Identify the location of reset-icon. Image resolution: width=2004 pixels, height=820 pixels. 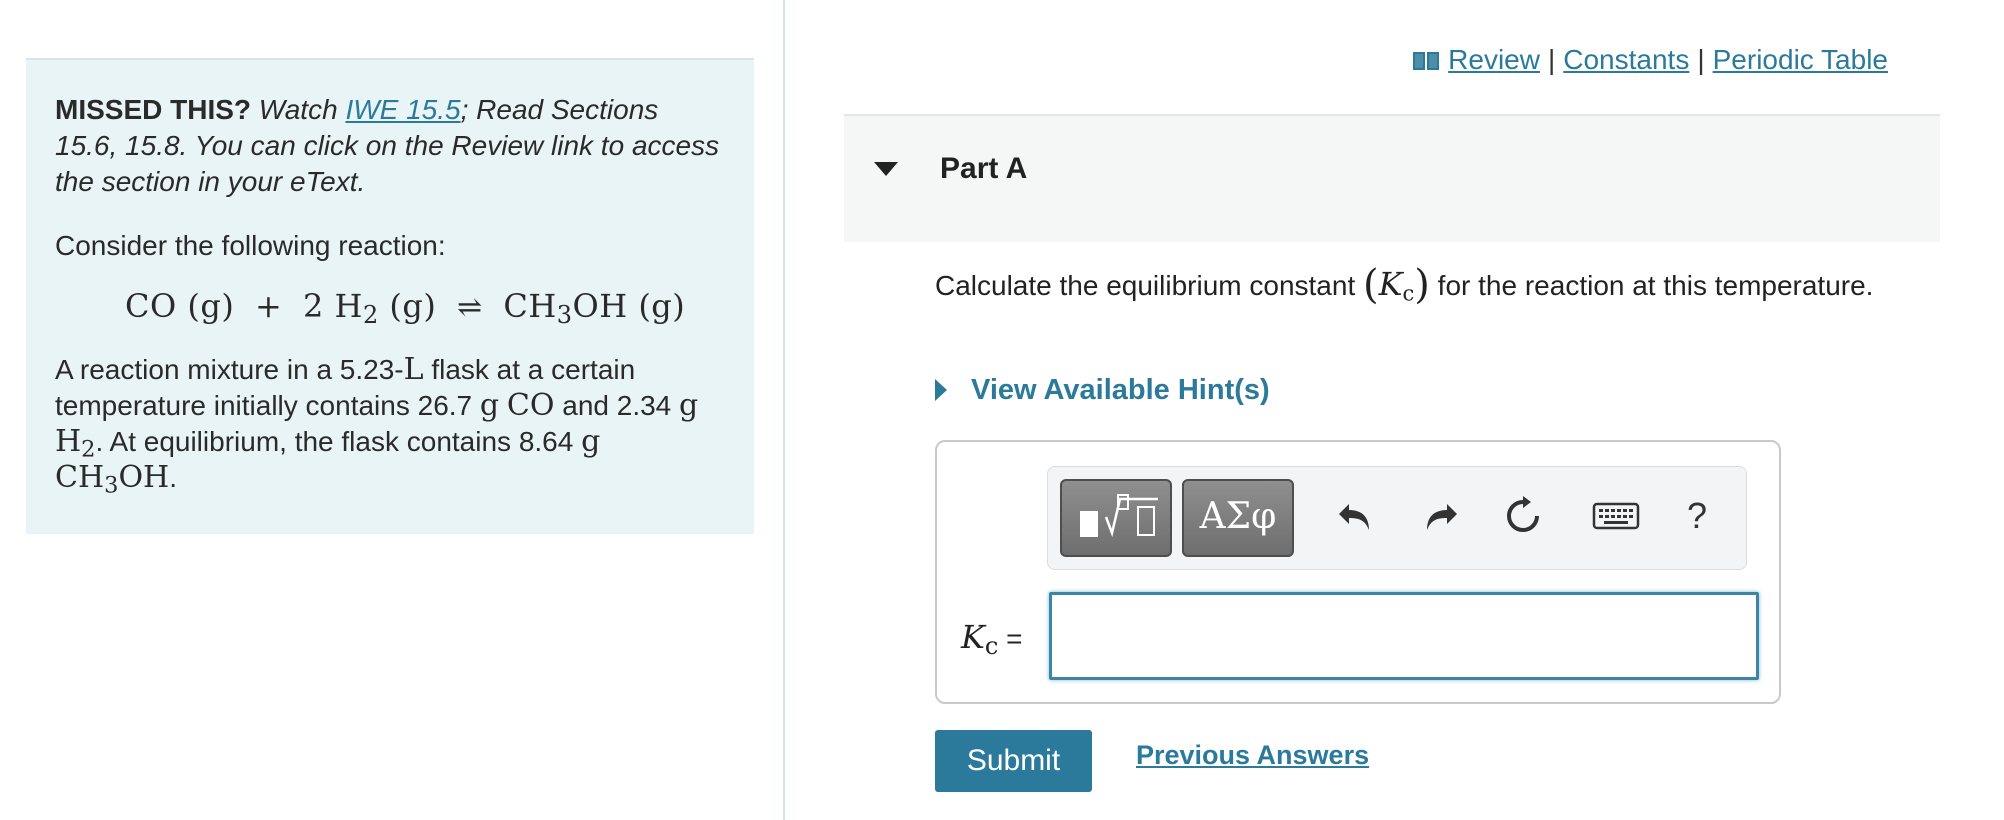
(1523, 514).